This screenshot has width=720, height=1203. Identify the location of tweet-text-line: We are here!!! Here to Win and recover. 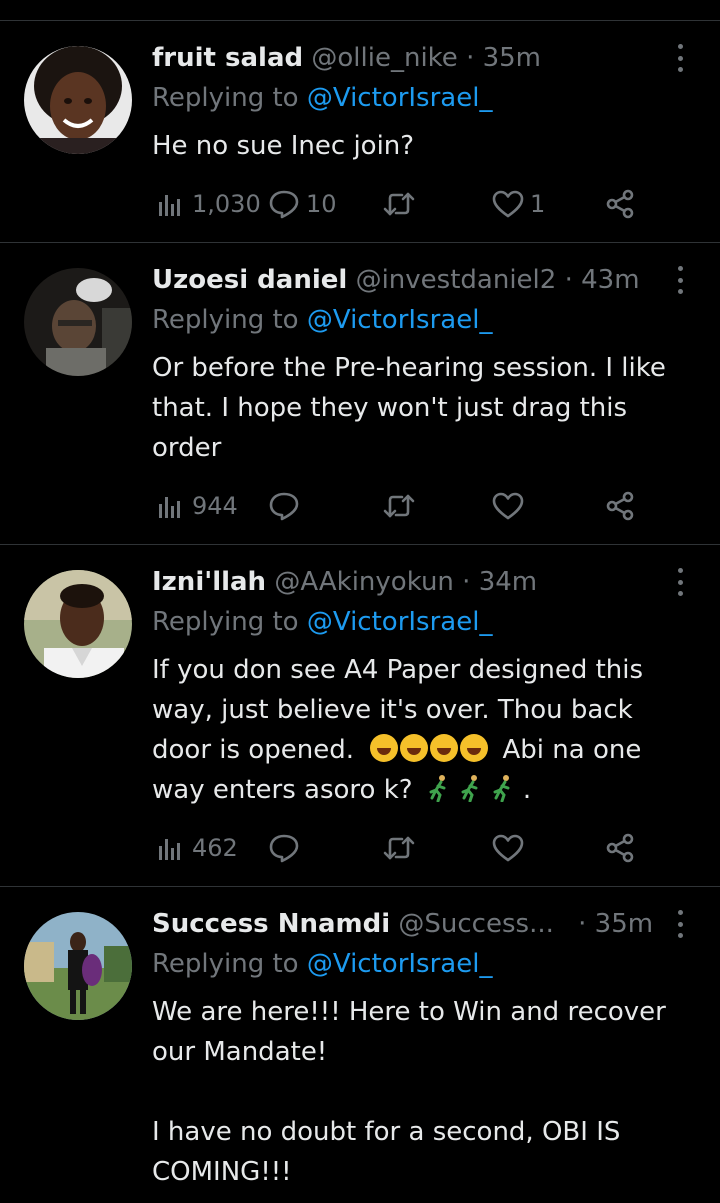
(409, 1012).